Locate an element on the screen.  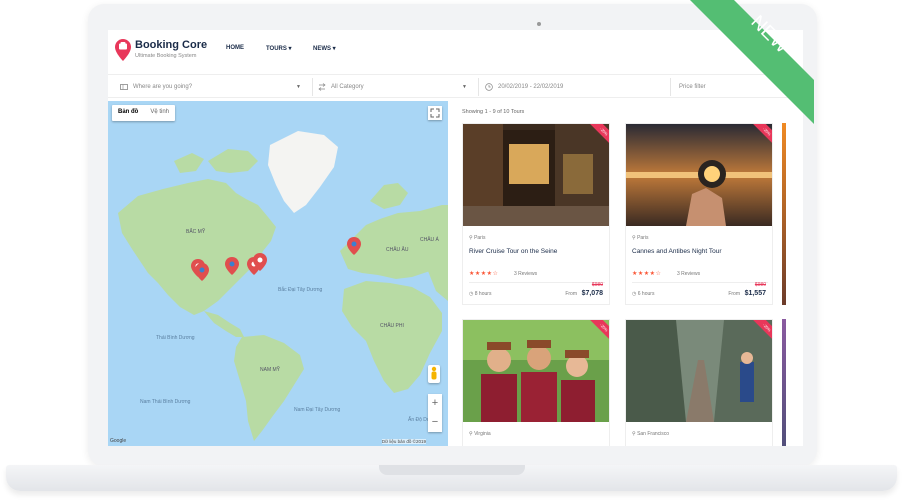
new-badge: NEW is located at coordinates (796, 65).